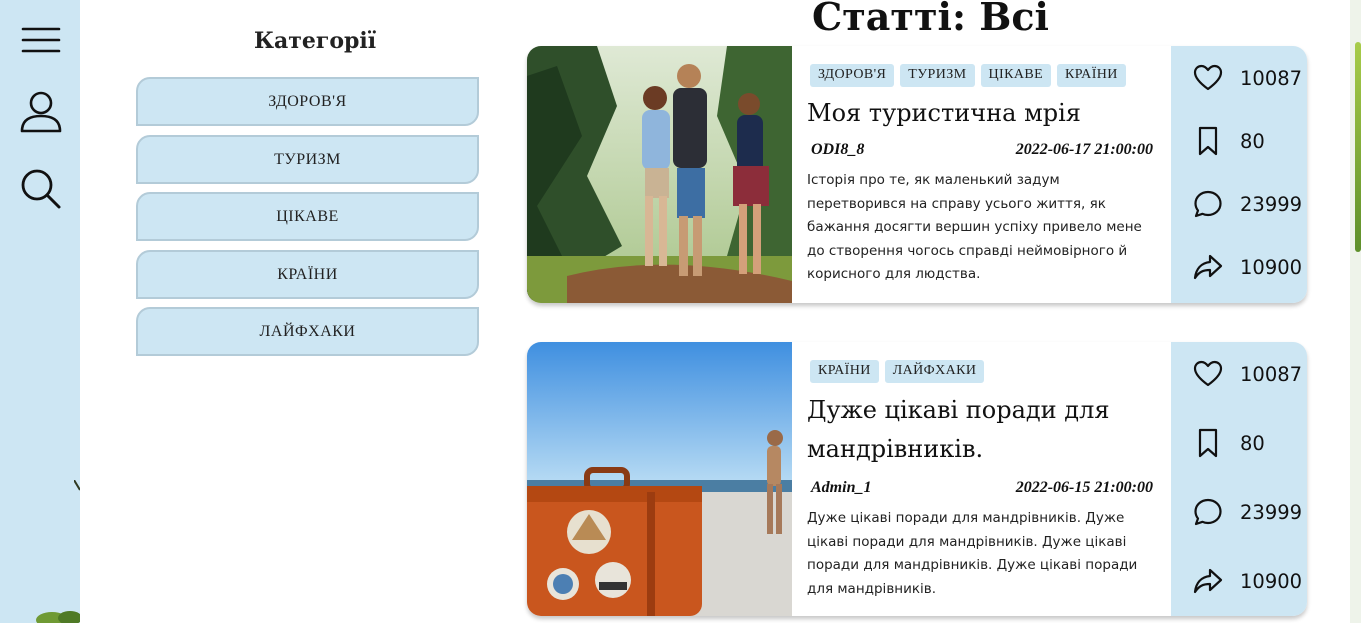 Image resolution: width=1361 pixels, height=623 pixels. What do you see at coordinates (1355, 311) in the screenshot?
I see `scrollbar` at bounding box center [1355, 311].